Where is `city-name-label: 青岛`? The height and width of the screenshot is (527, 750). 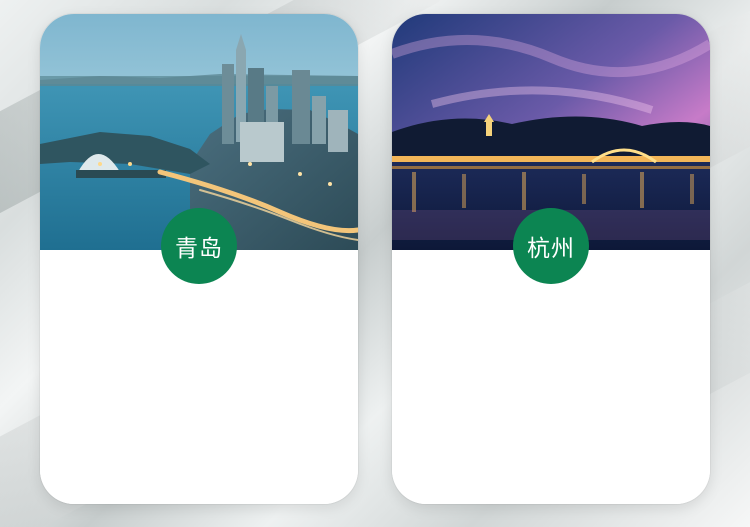
city-name-label: 青岛 is located at coordinates (199, 249).